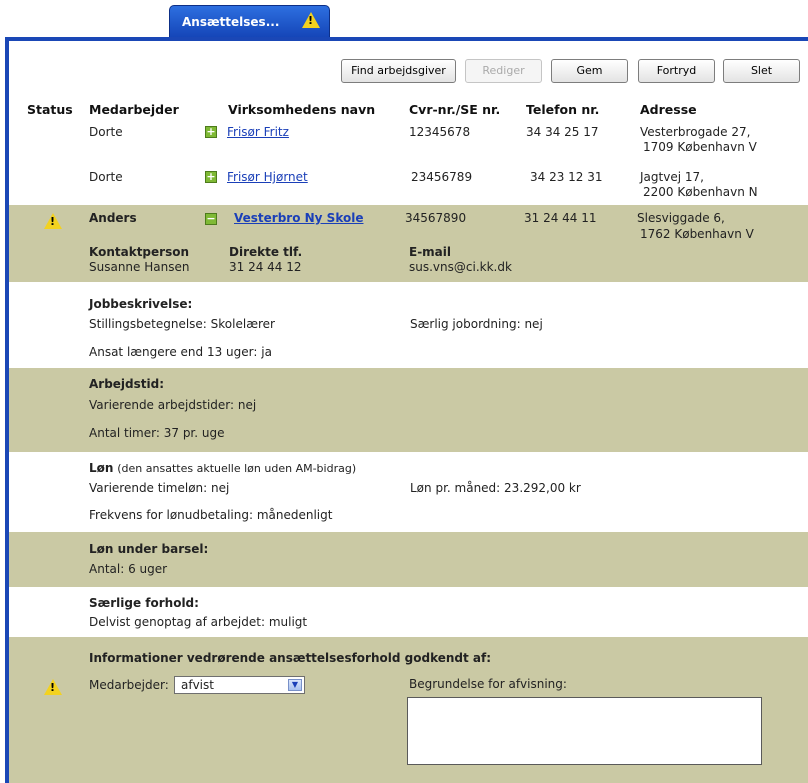 This screenshot has width=808, height=783. I want to click on employee-approval-value: afvist, so click(197, 685).